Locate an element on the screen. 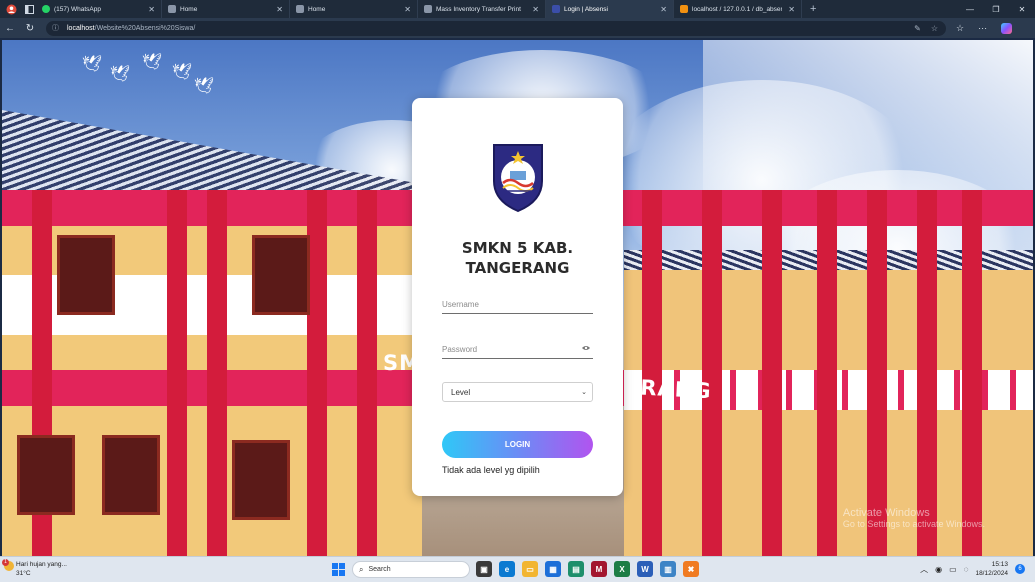 The width and height of the screenshot is (1035, 582). tab-mass-inventory: Mass Inventory Transfer Print ✕ is located at coordinates (482, 9).